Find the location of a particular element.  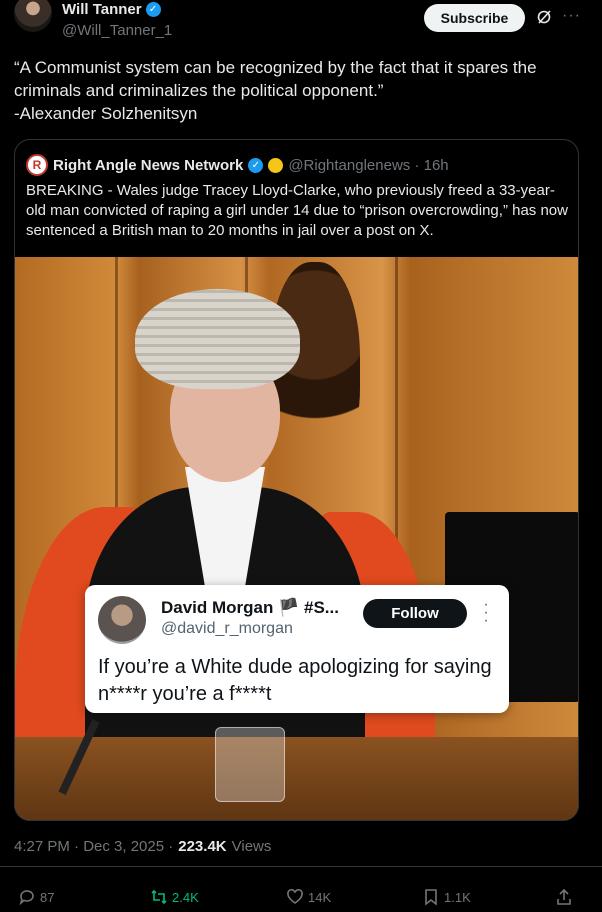

share-icon is located at coordinates (564, 896).